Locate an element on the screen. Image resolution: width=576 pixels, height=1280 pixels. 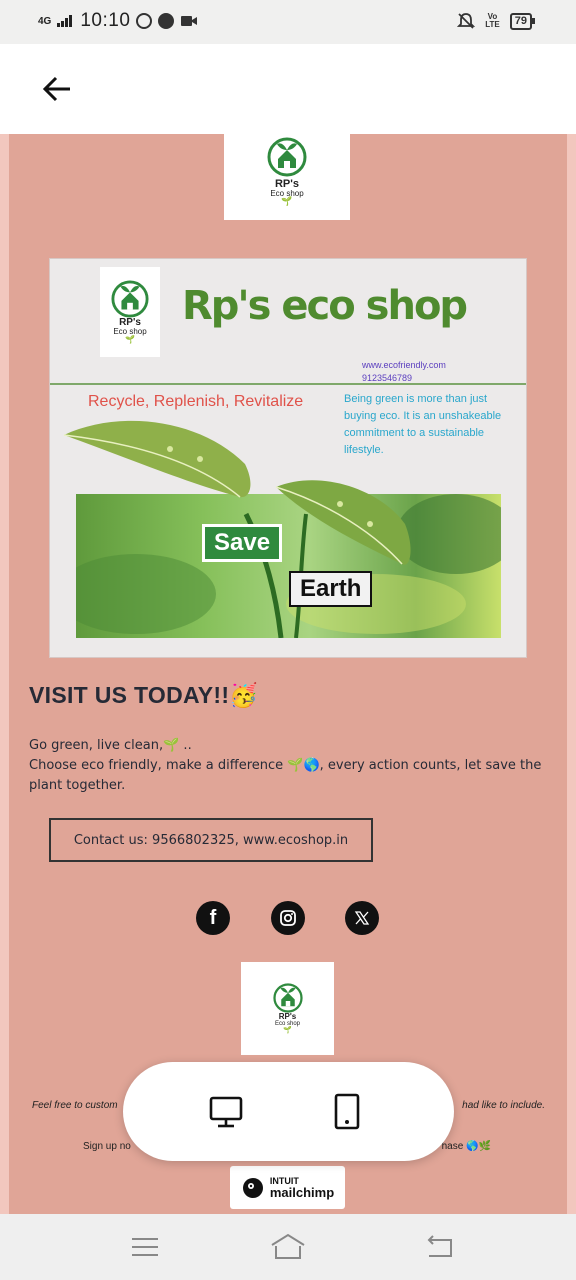
logo-name: RP's is located at coordinates (287, 1016).